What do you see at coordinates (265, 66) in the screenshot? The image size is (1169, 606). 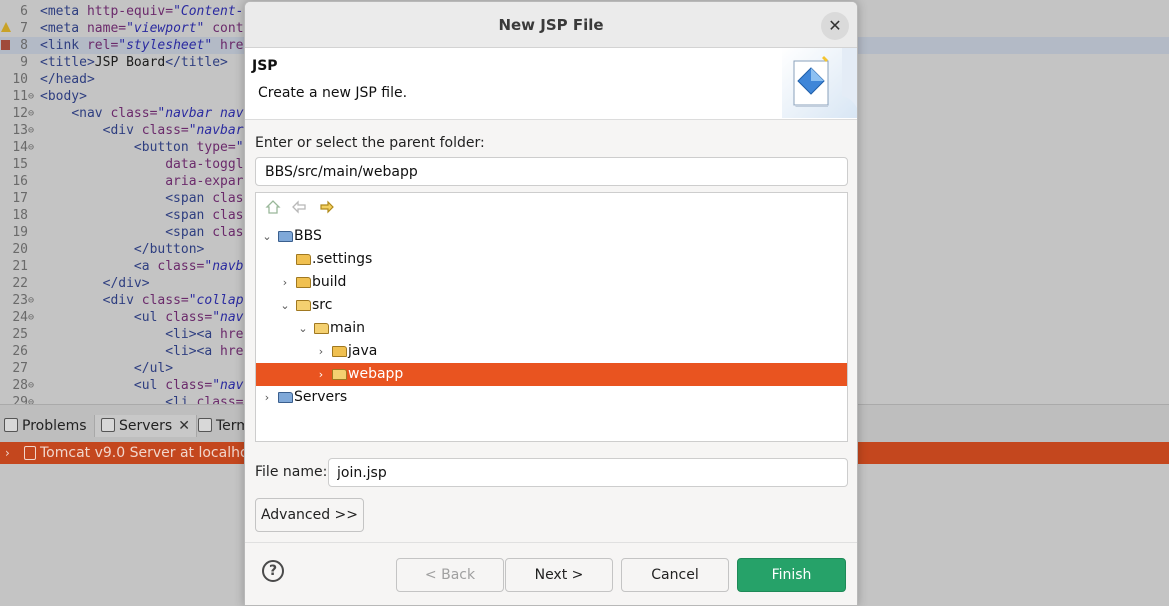 I see `banner-title: JSP` at bounding box center [265, 66].